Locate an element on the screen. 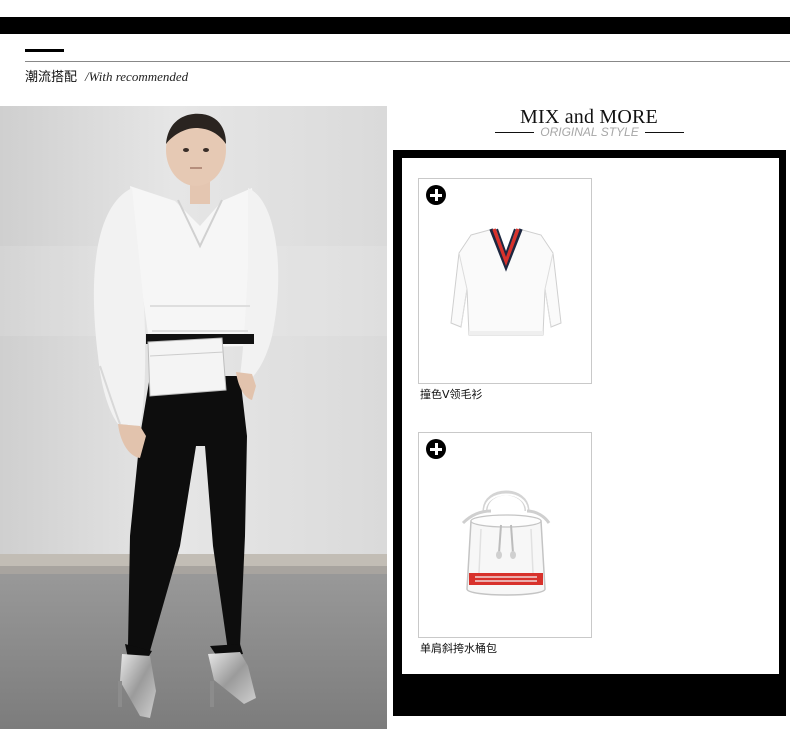 This screenshot has width=790, height=745. sweater-image is located at coordinates (506, 282).